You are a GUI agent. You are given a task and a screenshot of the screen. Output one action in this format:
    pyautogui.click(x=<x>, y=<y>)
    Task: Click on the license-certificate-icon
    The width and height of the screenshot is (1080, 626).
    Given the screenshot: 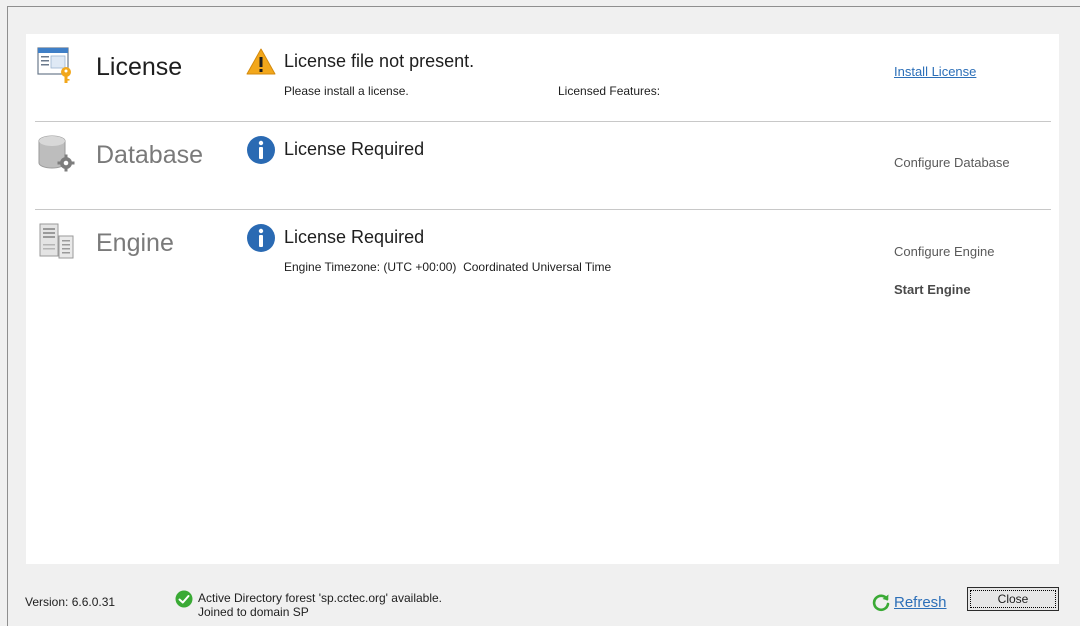 What is the action you would take?
    pyautogui.click(x=54, y=65)
    